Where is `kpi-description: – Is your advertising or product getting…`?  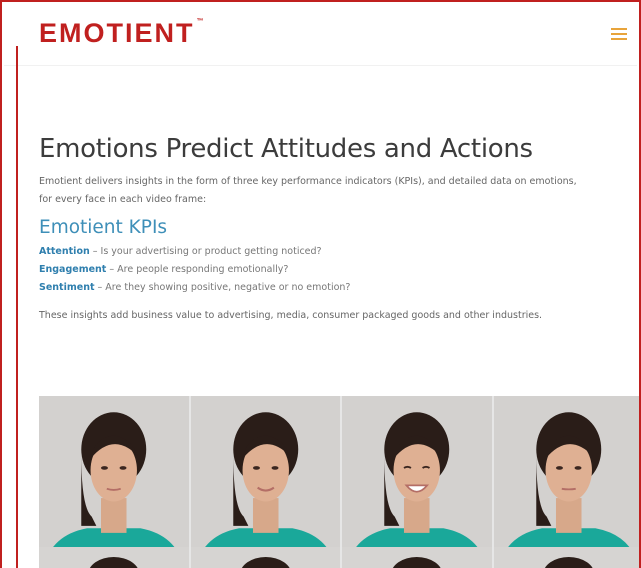
kpi-description: – Is your advertising or product getting… is located at coordinates (205, 251).